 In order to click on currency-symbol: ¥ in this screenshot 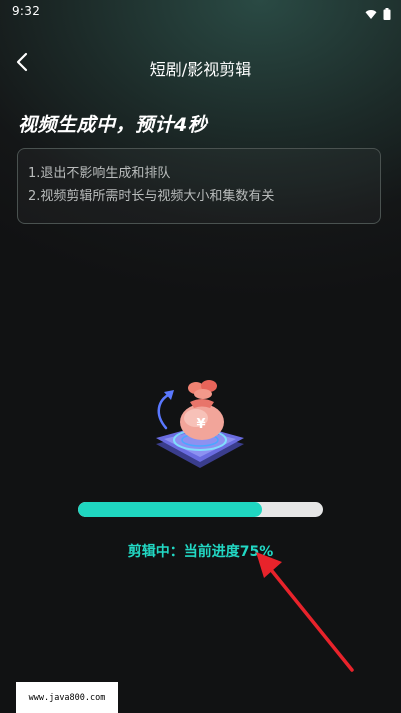, I will do `click(200, 424)`.